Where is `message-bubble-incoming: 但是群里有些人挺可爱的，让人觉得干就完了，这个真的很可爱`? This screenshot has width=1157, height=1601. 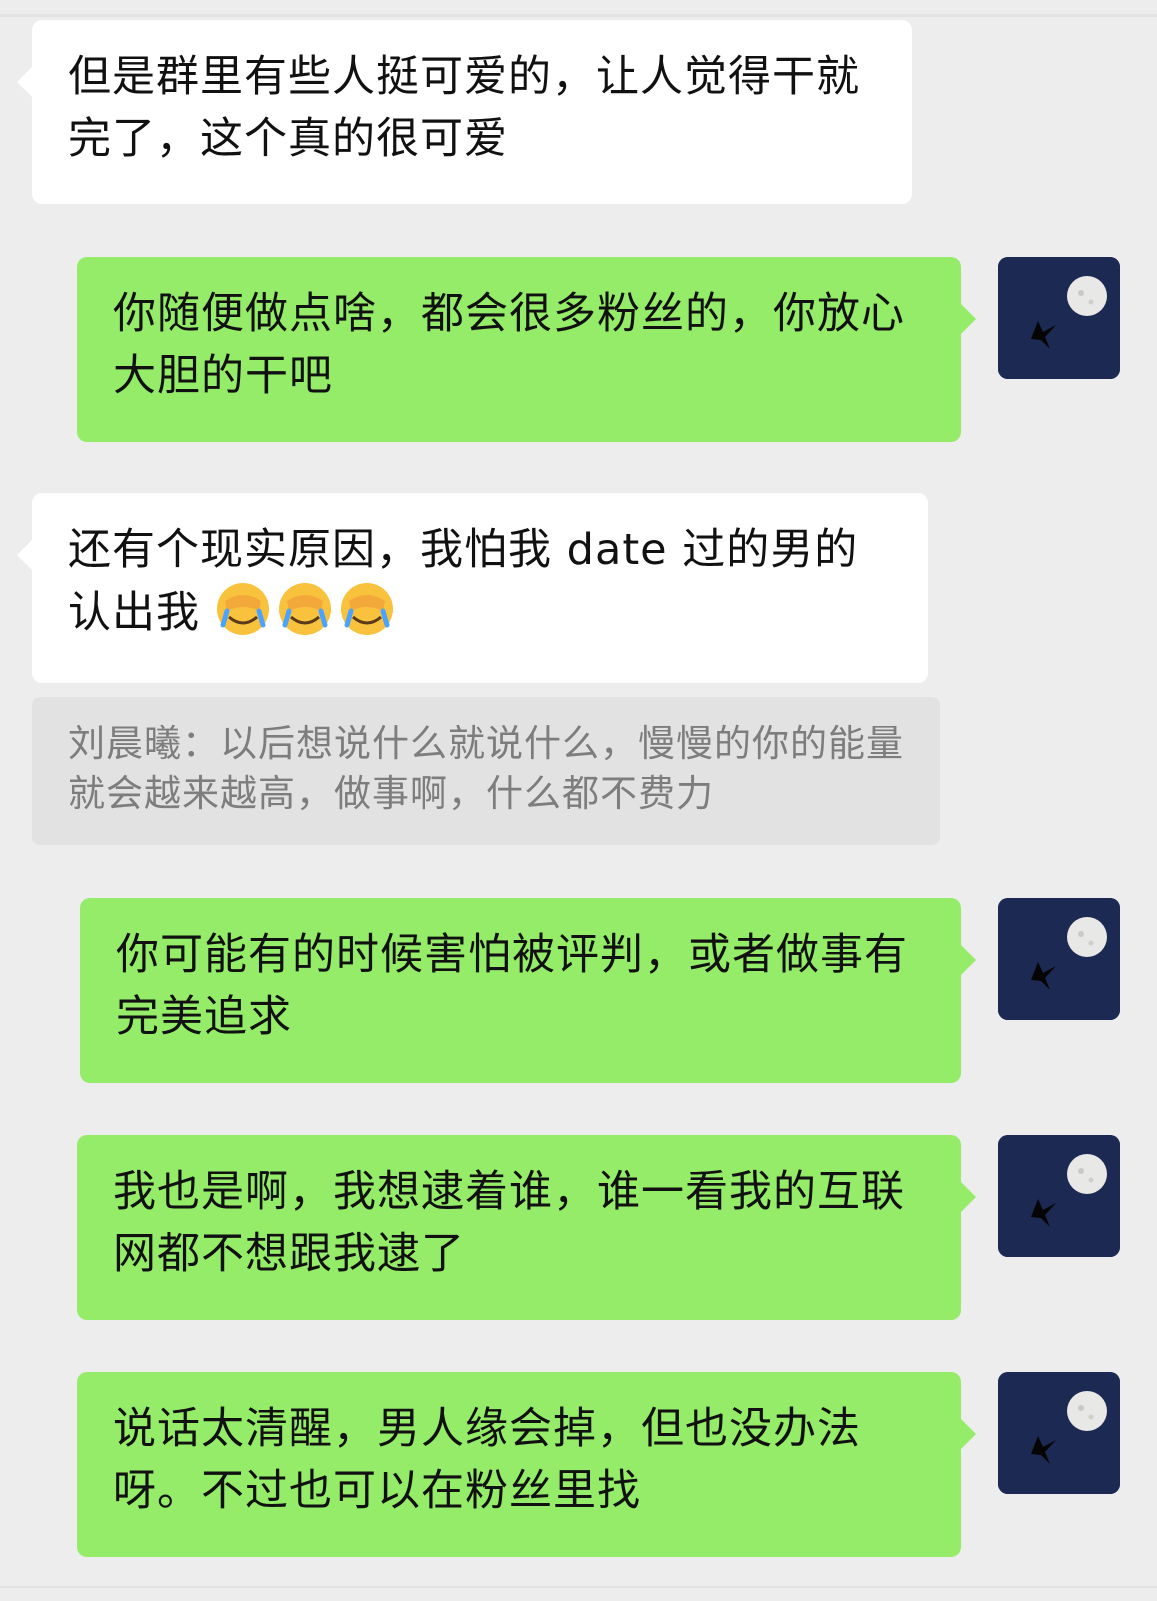
message-bubble-incoming: 但是群里有些人挺可爱的，让人觉得干就完了，这个真的很可爱 is located at coordinates (464, 112).